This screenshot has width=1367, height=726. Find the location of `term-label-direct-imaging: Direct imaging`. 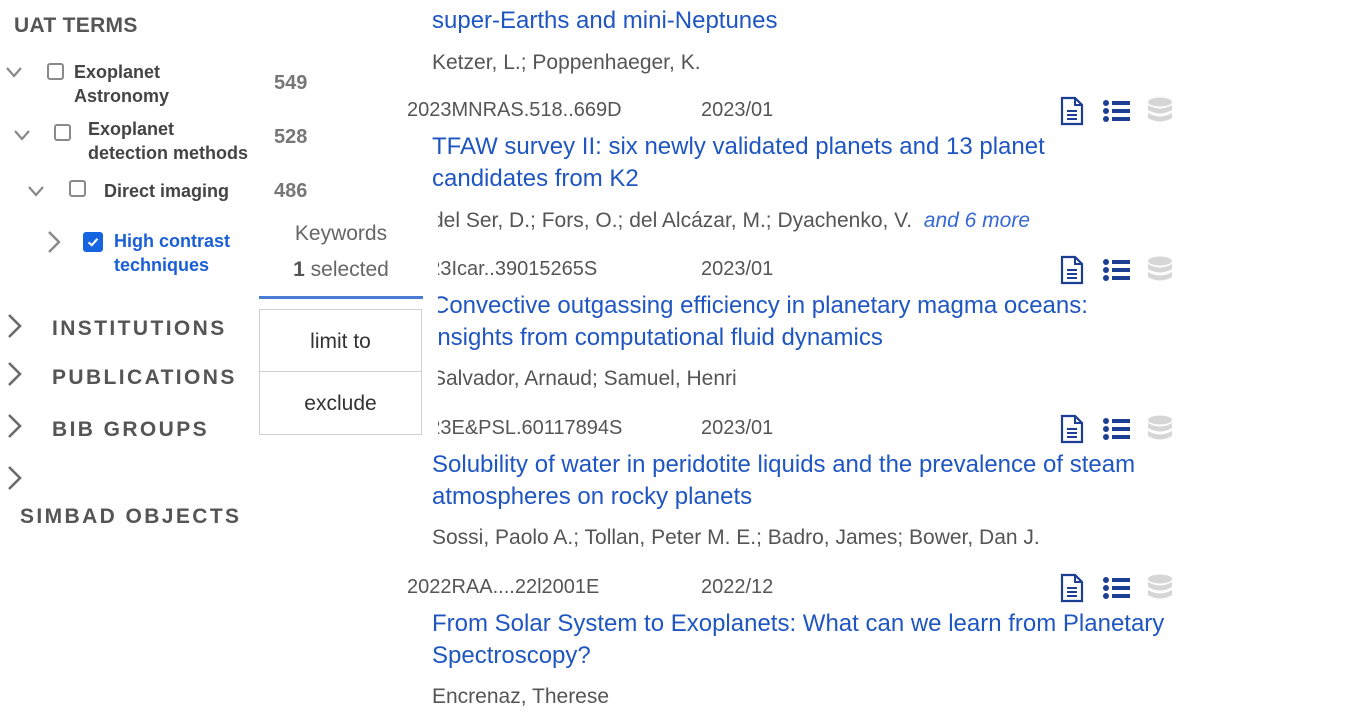

term-label-direct-imaging: Direct imaging is located at coordinates (166, 191).